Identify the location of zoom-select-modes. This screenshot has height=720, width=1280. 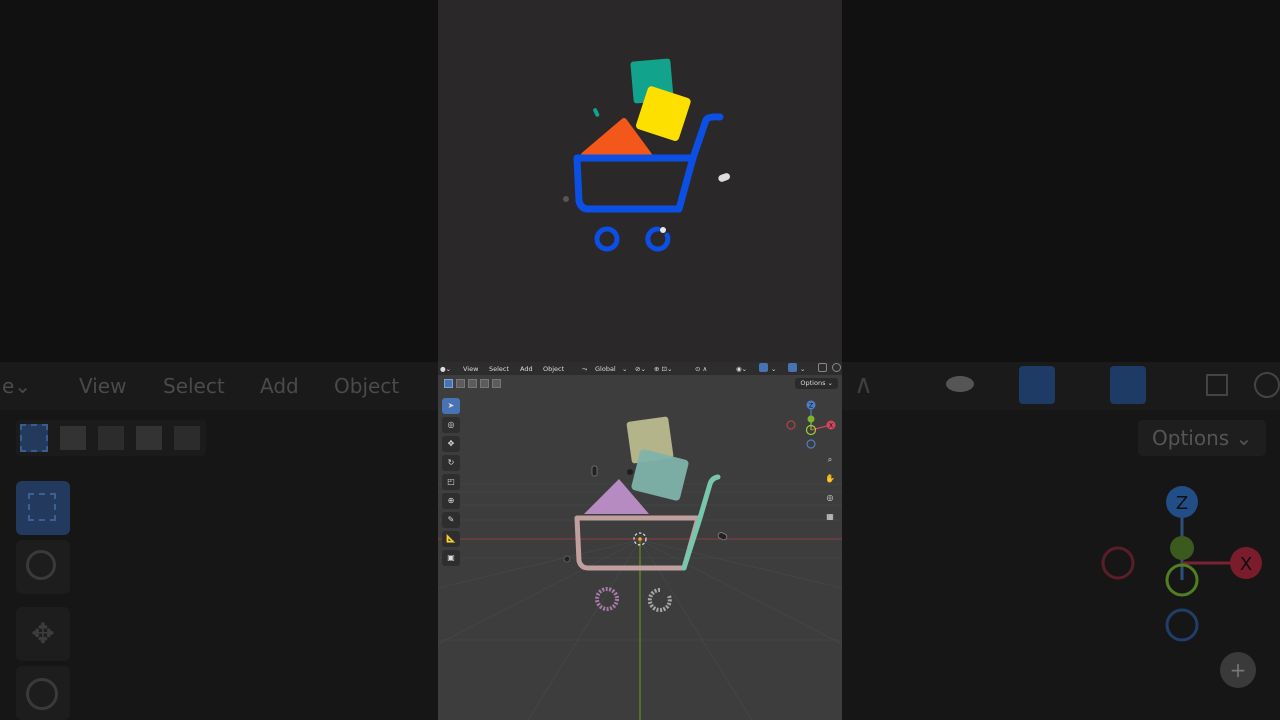
(111, 438).